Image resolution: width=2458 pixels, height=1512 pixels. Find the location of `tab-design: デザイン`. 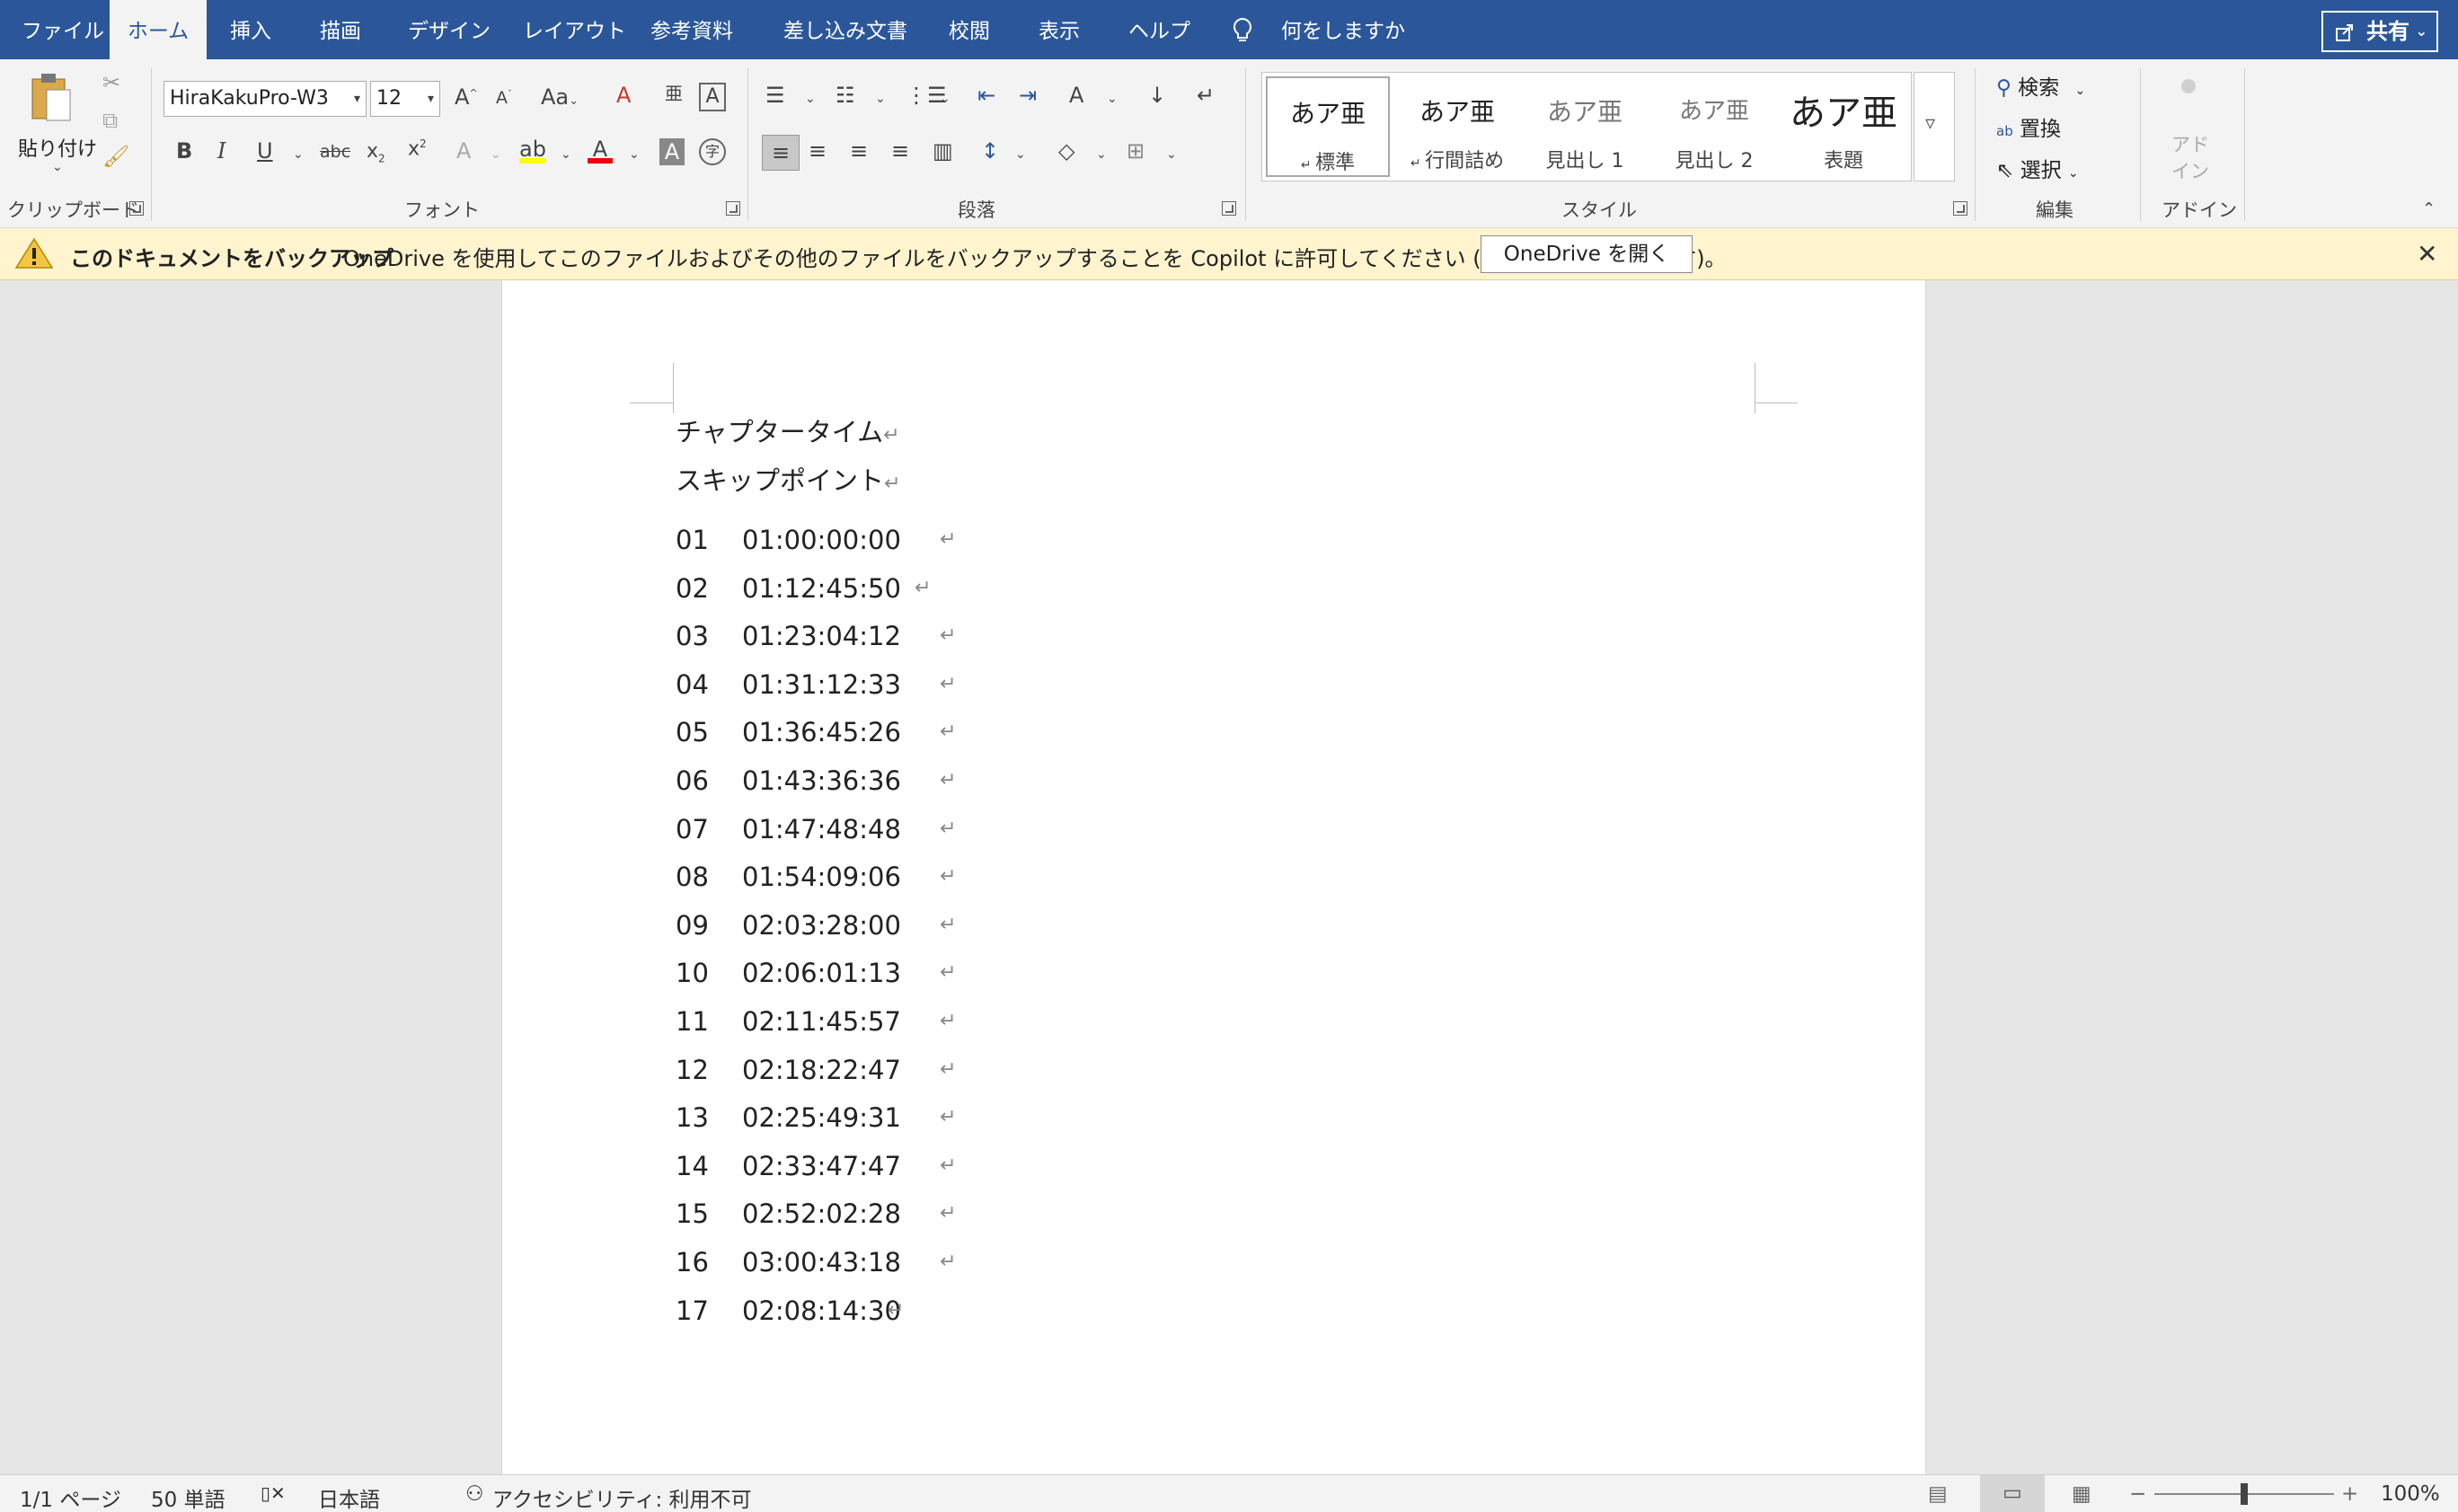

tab-design: デザイン is located at coordinates (449, 30).